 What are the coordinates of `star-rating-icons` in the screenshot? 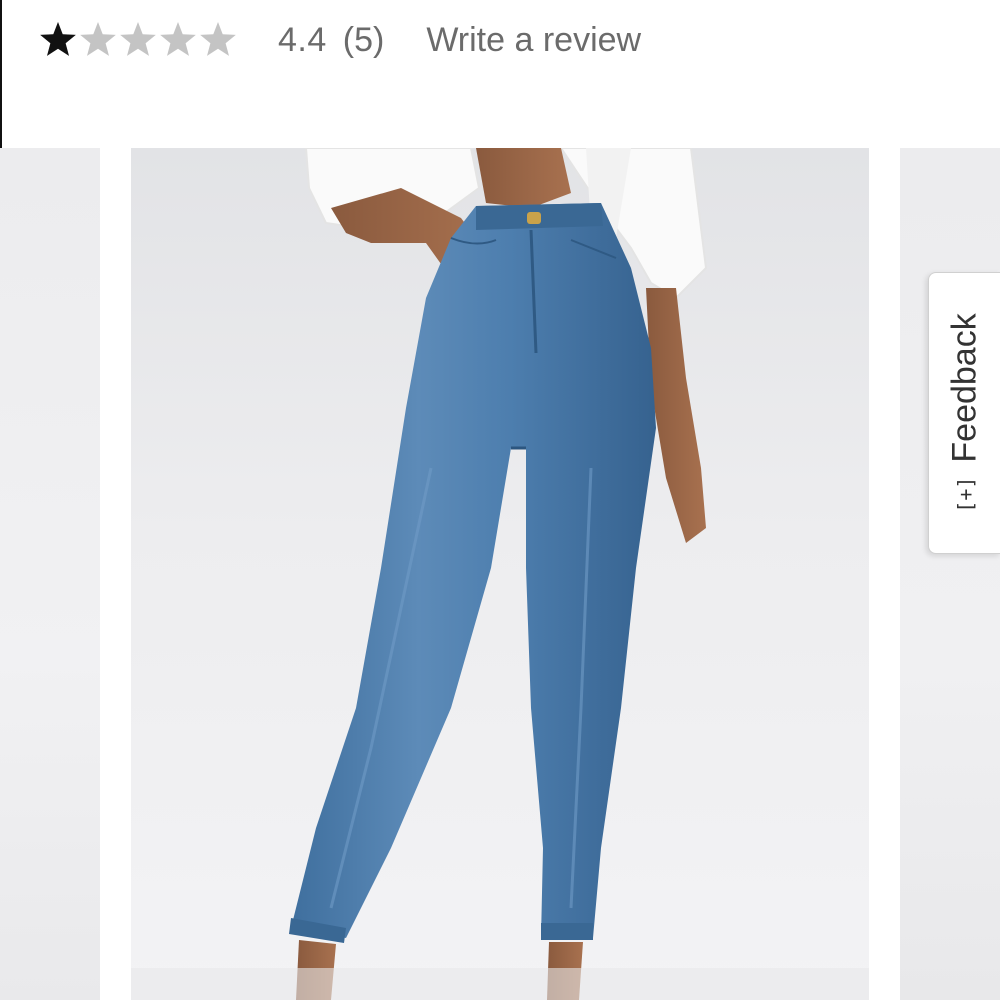 It's located at (138, 39).